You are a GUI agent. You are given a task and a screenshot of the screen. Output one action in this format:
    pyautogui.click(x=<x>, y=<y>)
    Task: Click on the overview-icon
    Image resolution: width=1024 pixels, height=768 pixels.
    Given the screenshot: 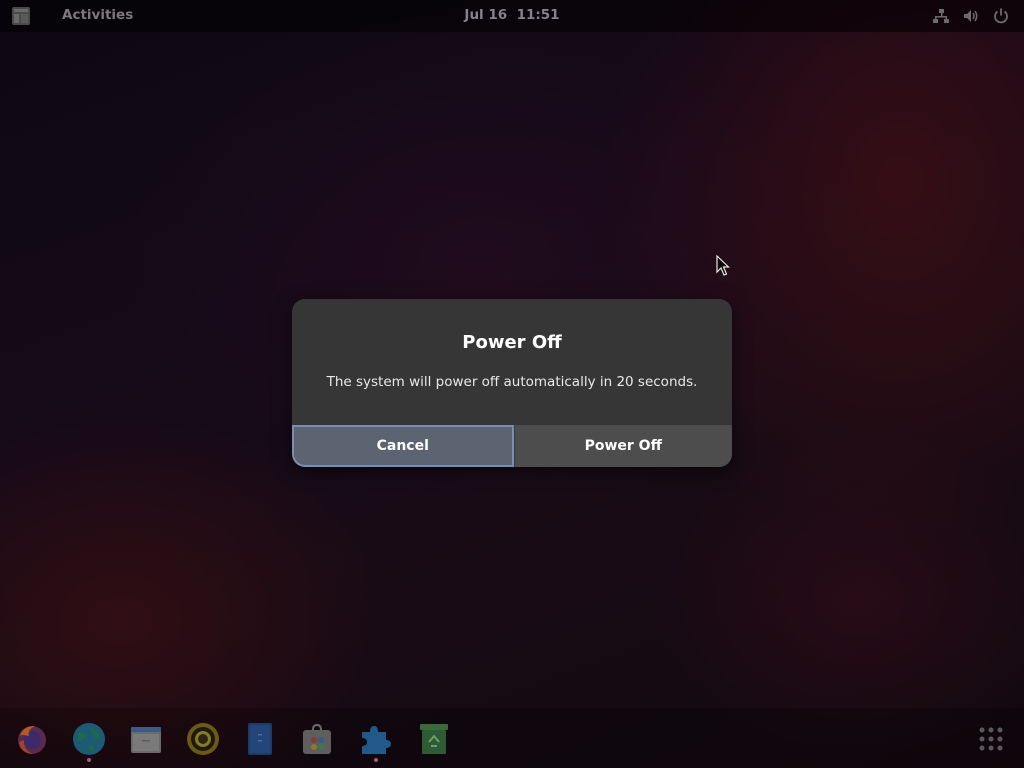 What is the action you would take?
    pyautogui.click(x=21, y=16)
    